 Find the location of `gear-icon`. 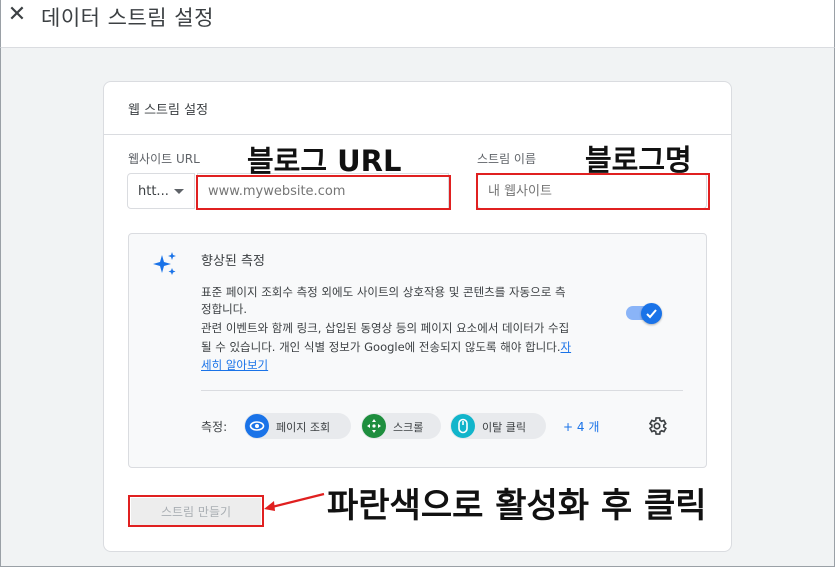

gear-icon is located at coordinates (657, 426).